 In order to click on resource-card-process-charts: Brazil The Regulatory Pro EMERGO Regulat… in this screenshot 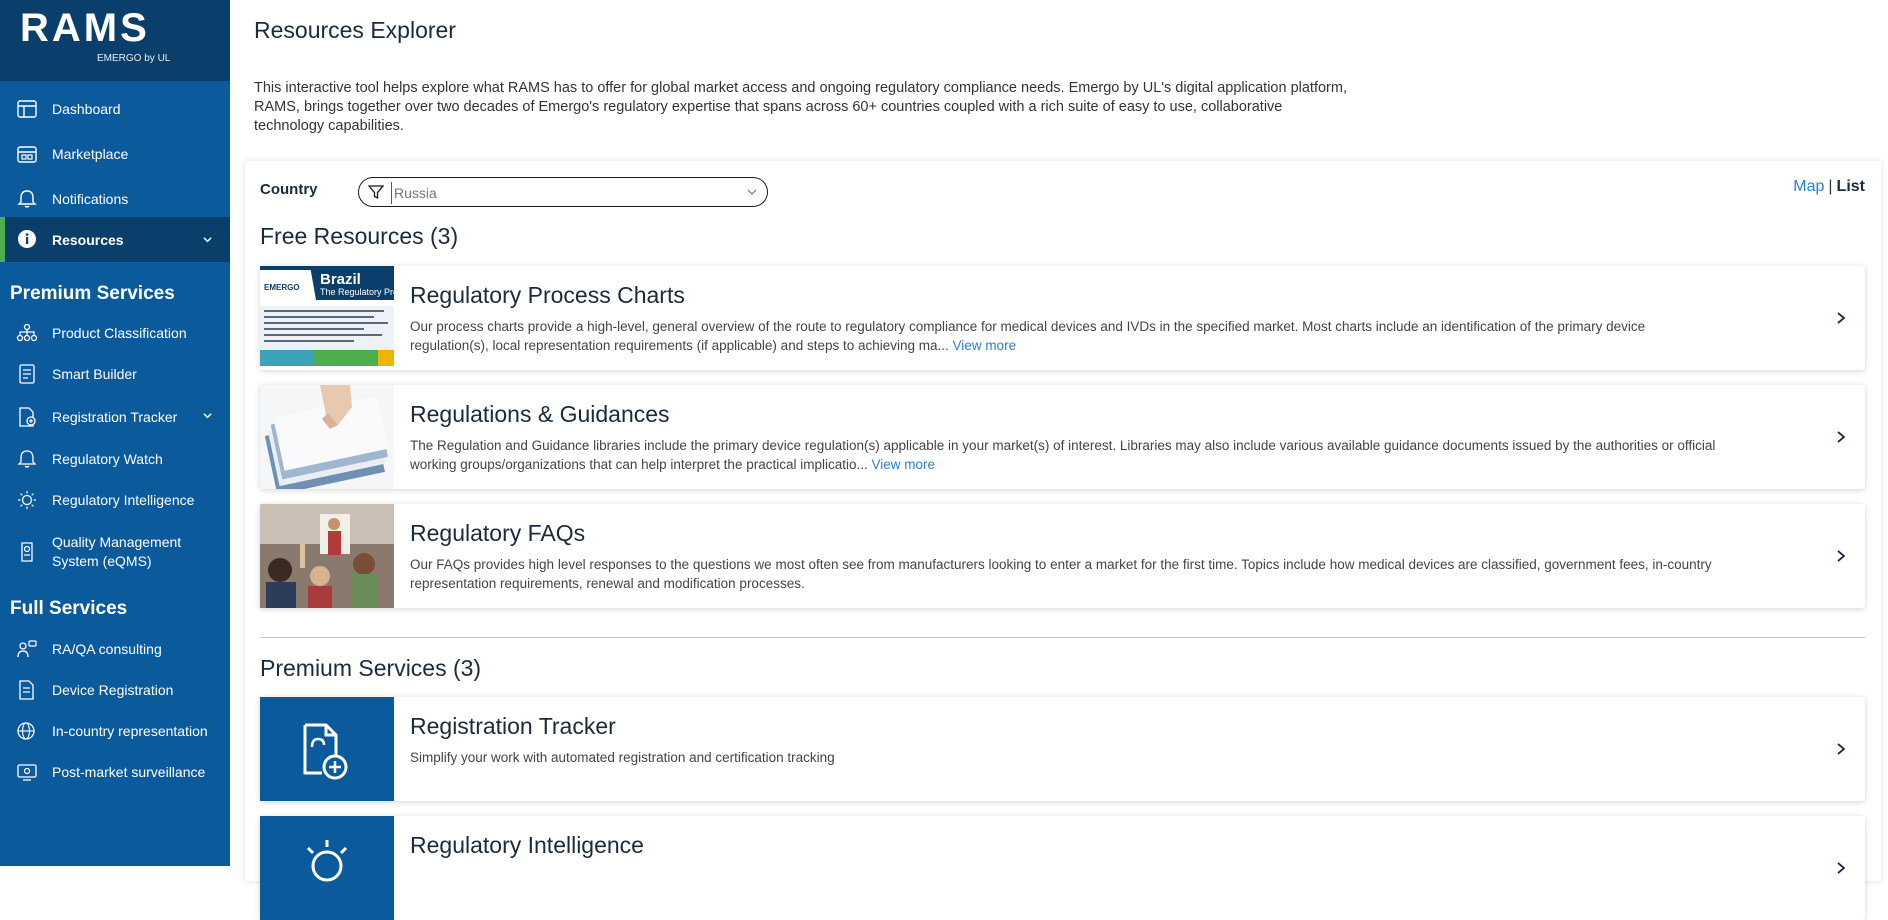, I will do `click(1062, 318)`.